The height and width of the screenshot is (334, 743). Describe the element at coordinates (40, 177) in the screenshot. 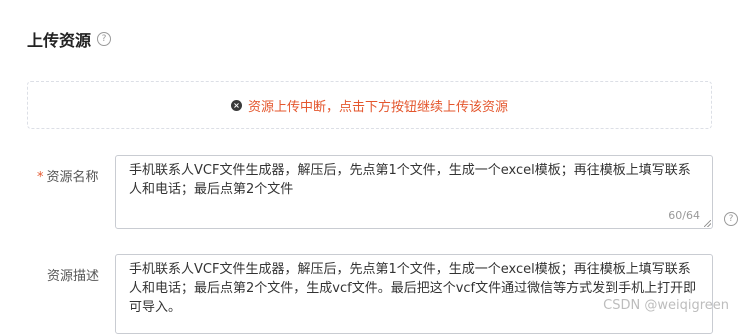

I see `required-mark: *` at that location.